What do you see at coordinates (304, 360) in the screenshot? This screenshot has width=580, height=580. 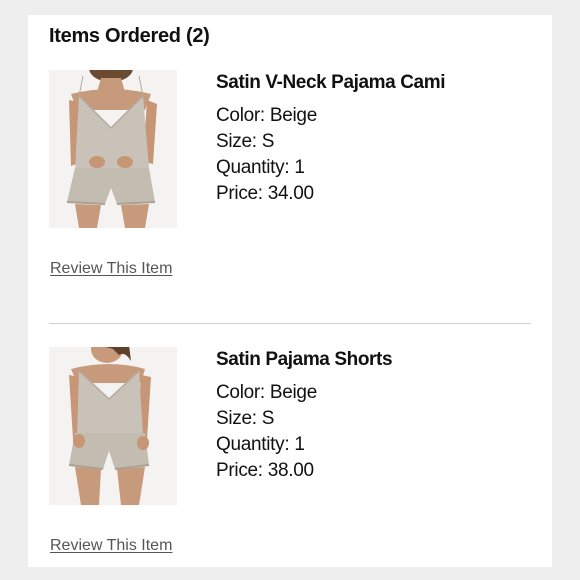 I see `product-name: Satin Pajama Shorts` at bounding box center [304, 360].